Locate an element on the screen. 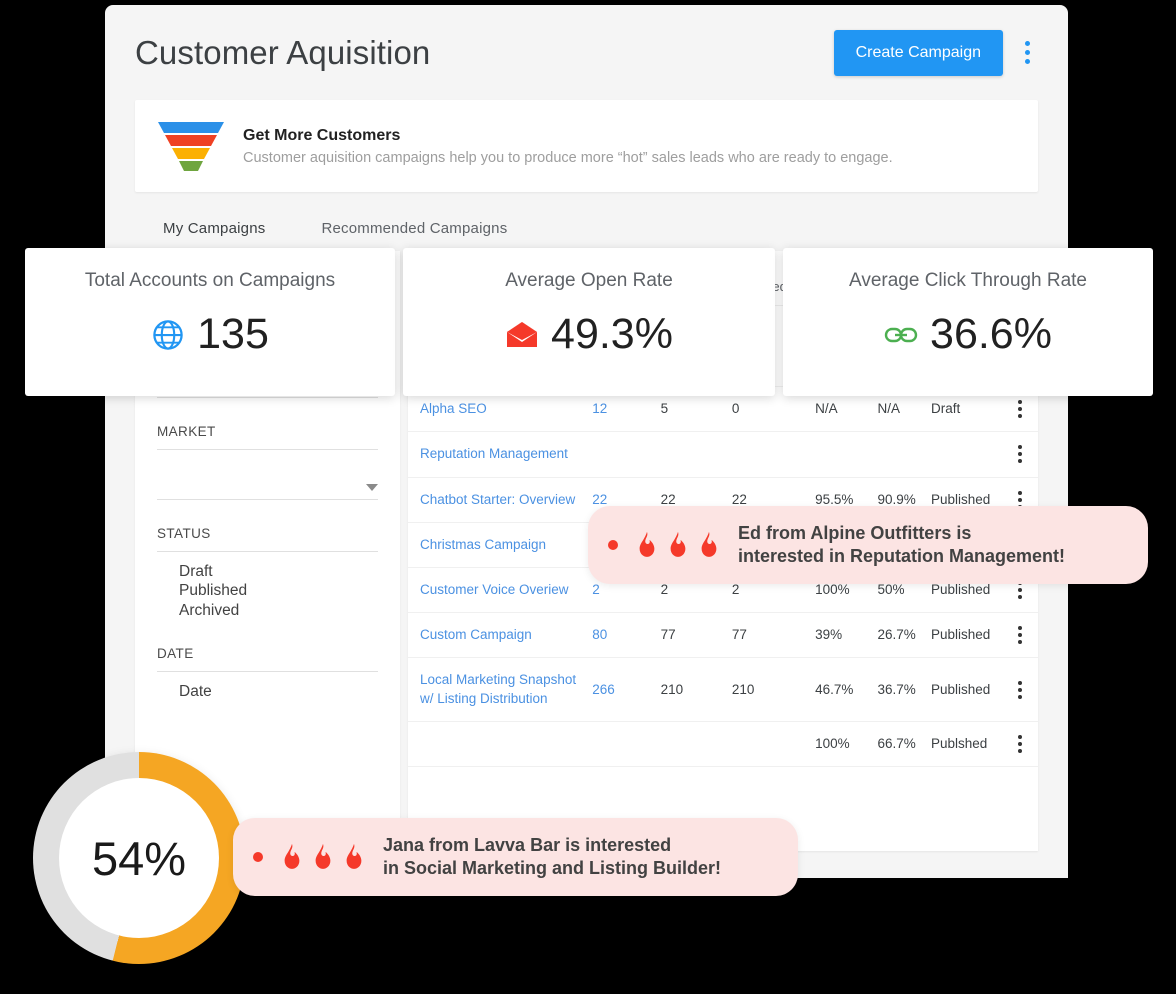 Image resolution: width=1176 pixels, height=994 pixels. cell-name: Customer Voice Overiew is located at coordinates (500, 590).